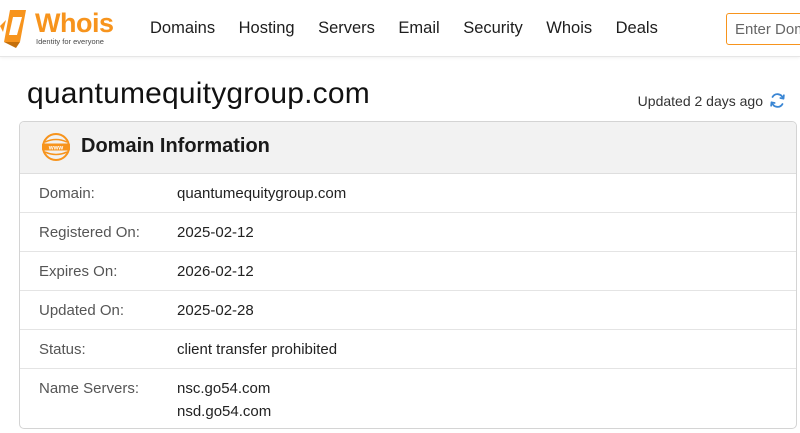  I want to click on nav-item-hosting: Hosting, so click(267, 28).